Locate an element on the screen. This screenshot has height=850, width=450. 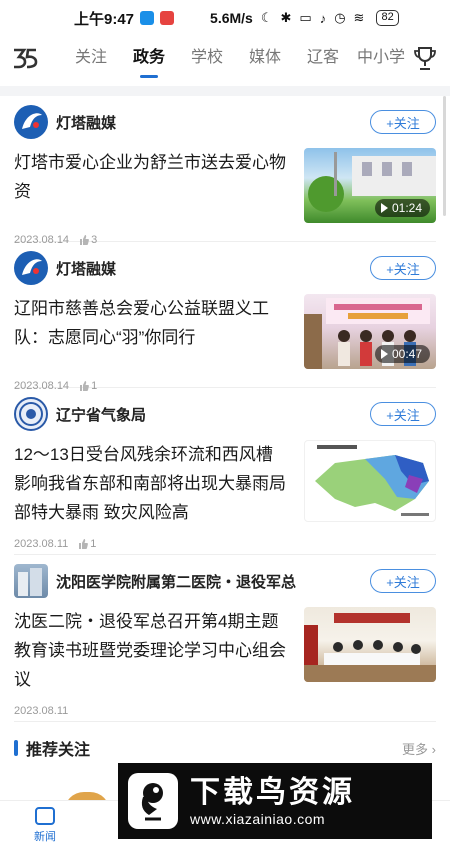
thumbs-up-icon is located at coordinates (84, 544).